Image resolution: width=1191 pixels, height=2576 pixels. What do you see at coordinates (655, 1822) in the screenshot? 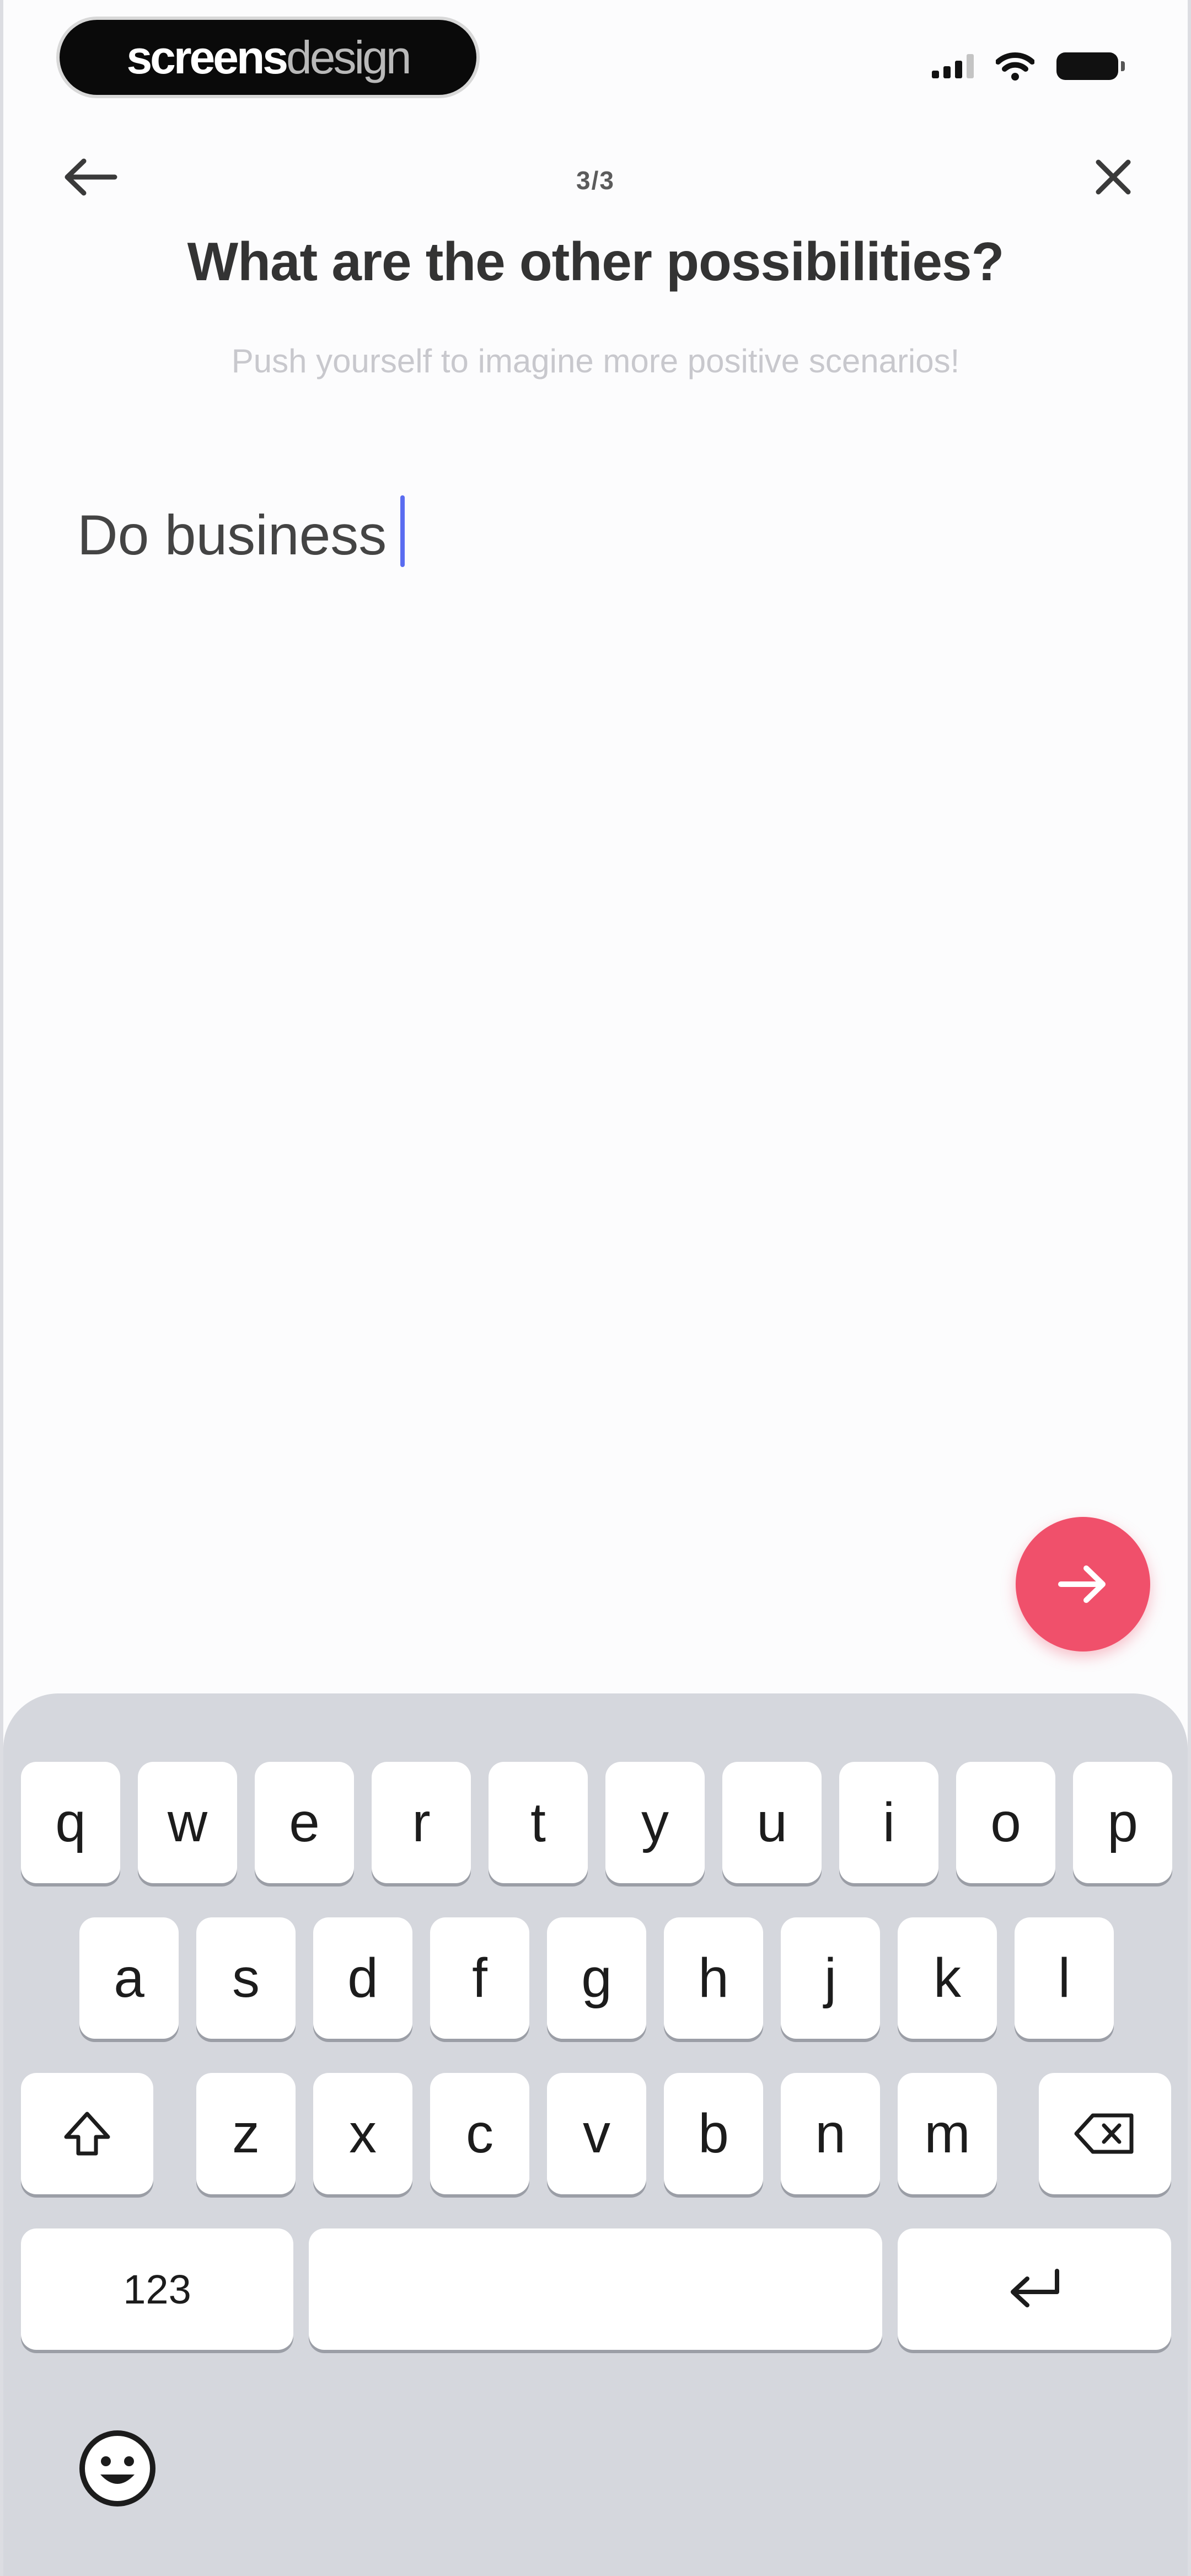
I see `key-y: y` at bounding box center [655, 1822].